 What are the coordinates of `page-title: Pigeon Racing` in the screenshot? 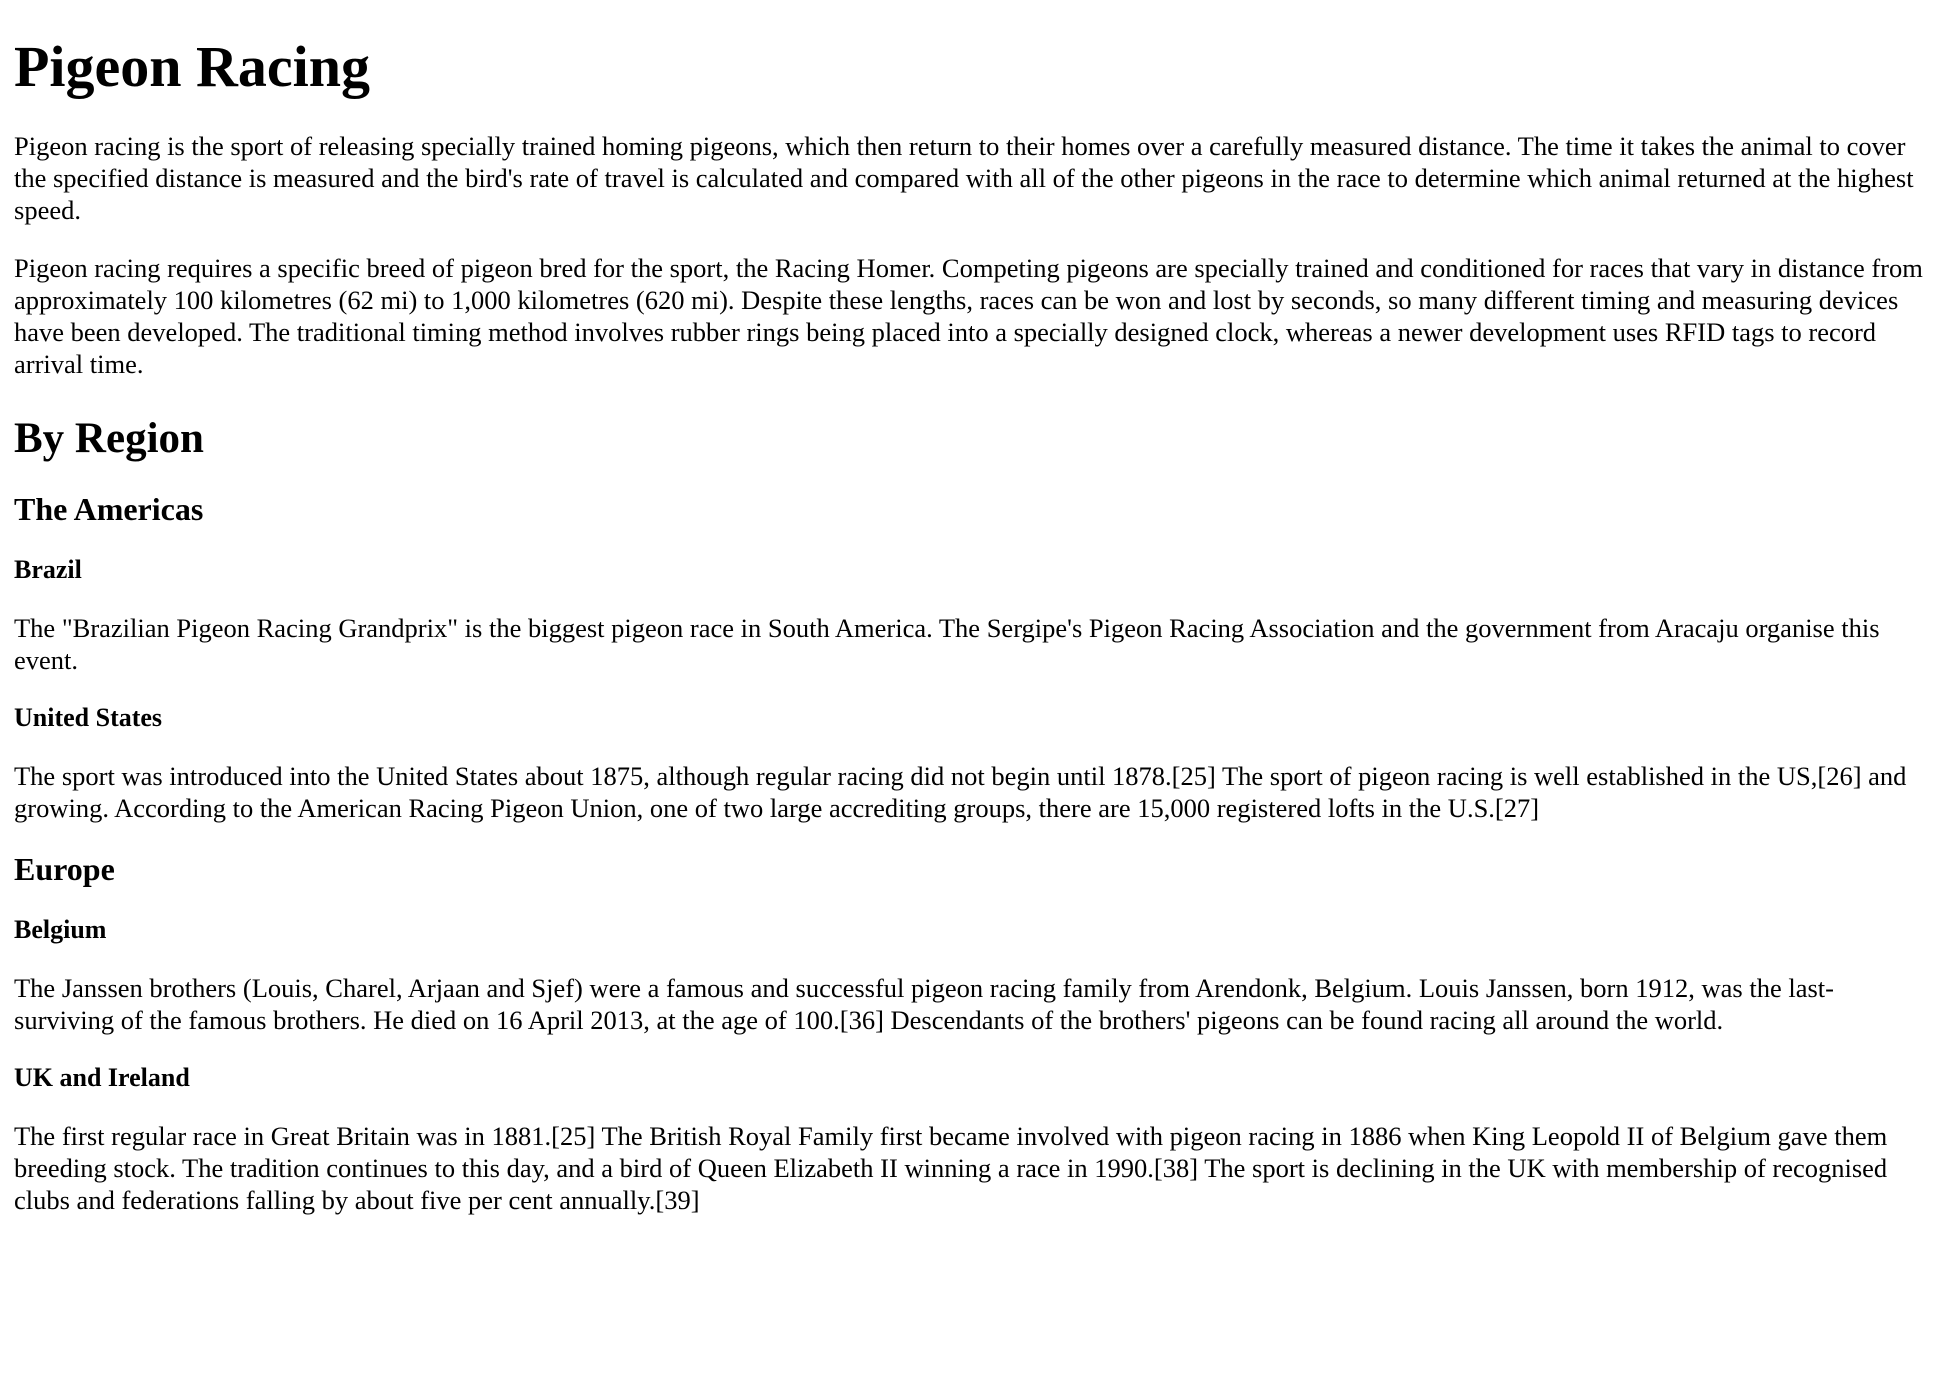 It's located at (192, 66).